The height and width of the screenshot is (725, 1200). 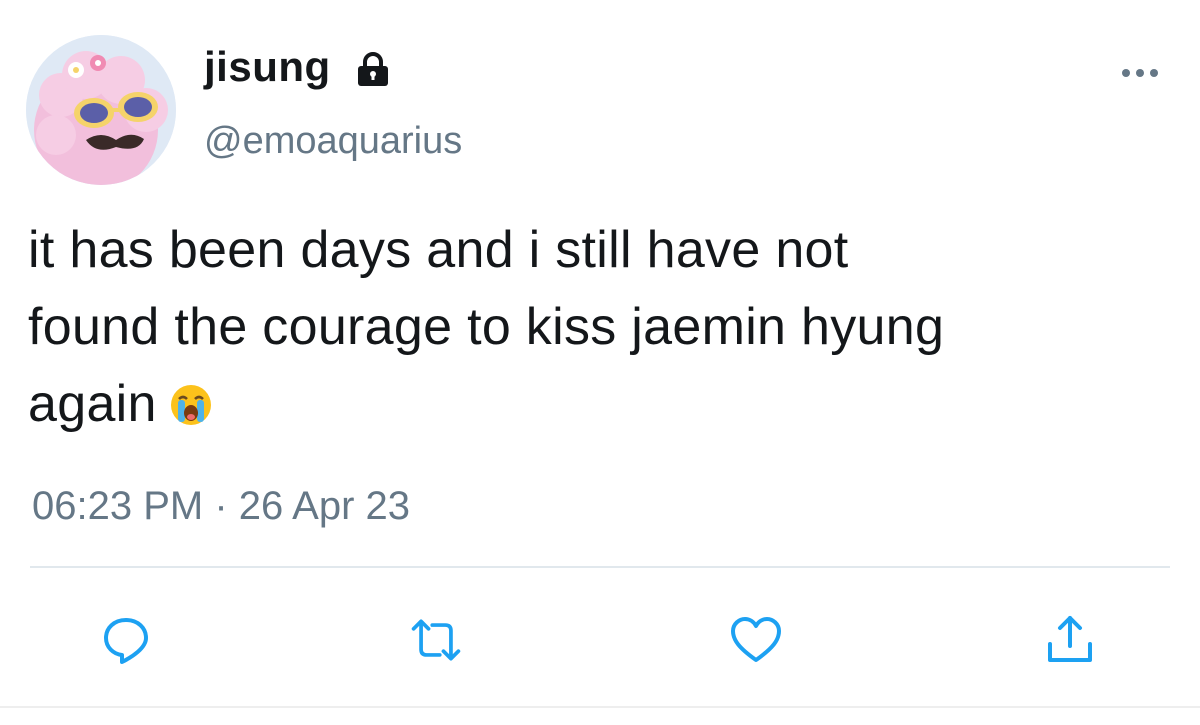 I want to click on tweet-text-line: again, so click(x=92, y=404).